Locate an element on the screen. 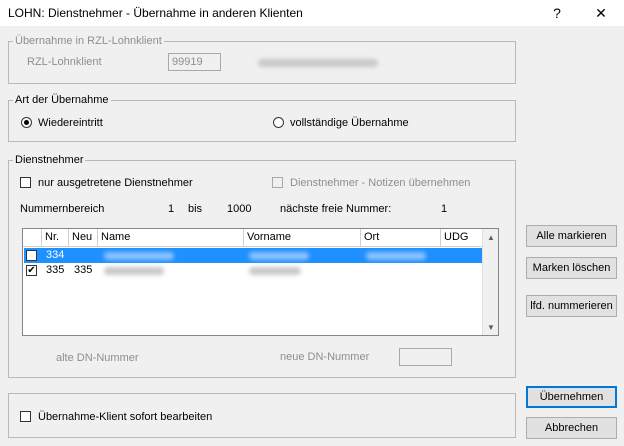  radio-wiedereintritt is located at coordinates (26, 122).